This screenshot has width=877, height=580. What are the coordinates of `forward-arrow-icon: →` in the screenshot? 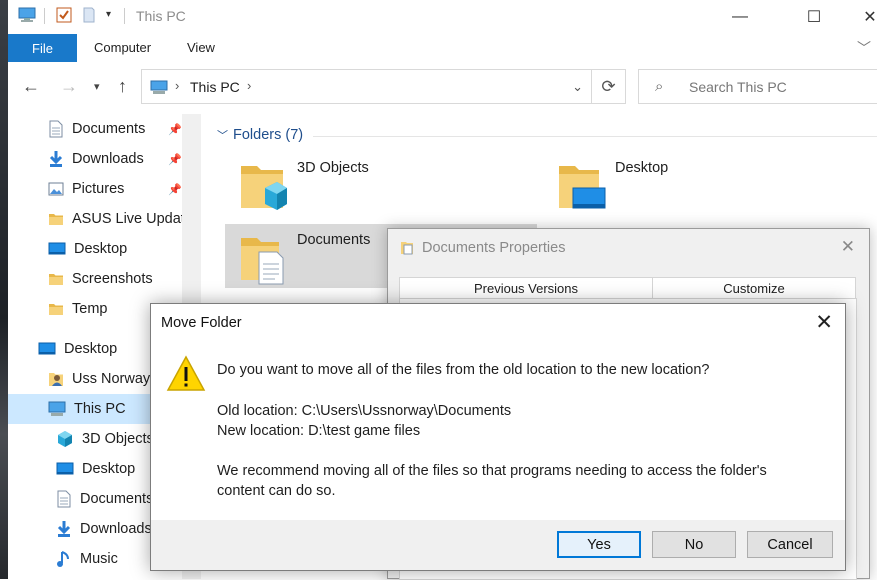 It's located at (69, 86).